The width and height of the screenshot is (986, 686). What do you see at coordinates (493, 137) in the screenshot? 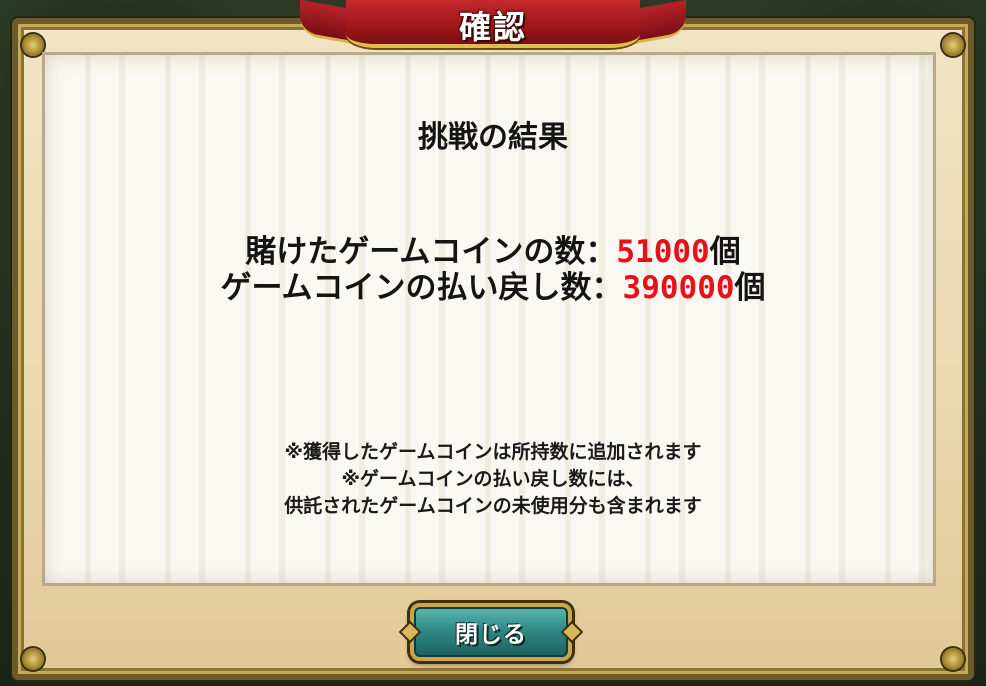
I see `result-heading: 挑戦の結果` at bounding box center [493, 137].